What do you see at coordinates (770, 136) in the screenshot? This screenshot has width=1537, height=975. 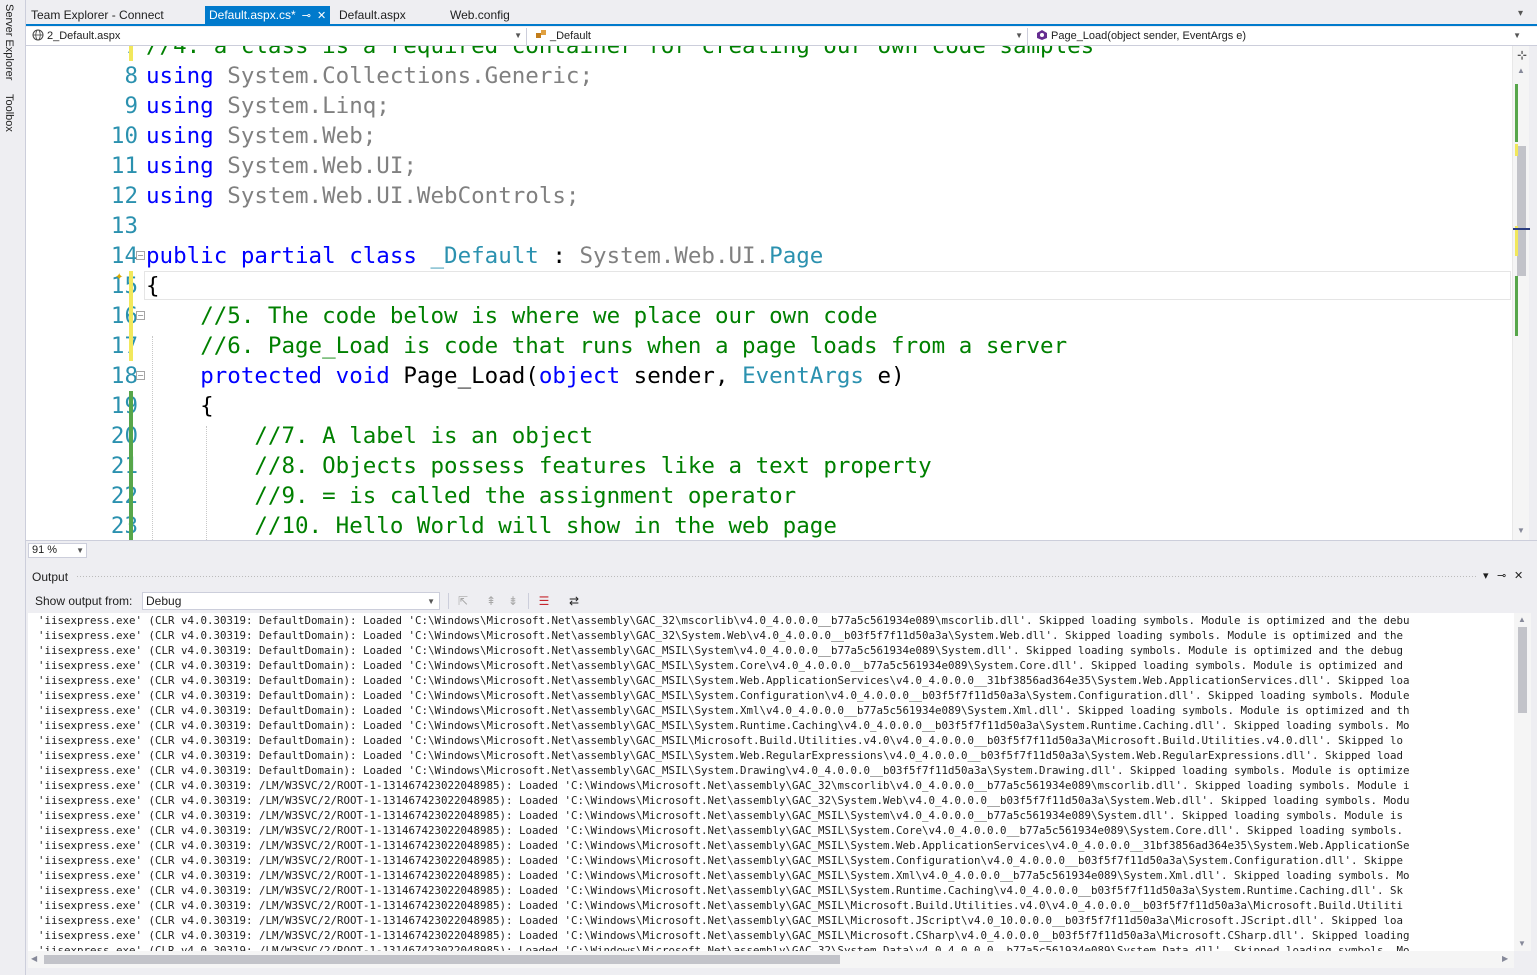 I see `code-line: 10 using System.Web;` at bounding box center [770, 136].